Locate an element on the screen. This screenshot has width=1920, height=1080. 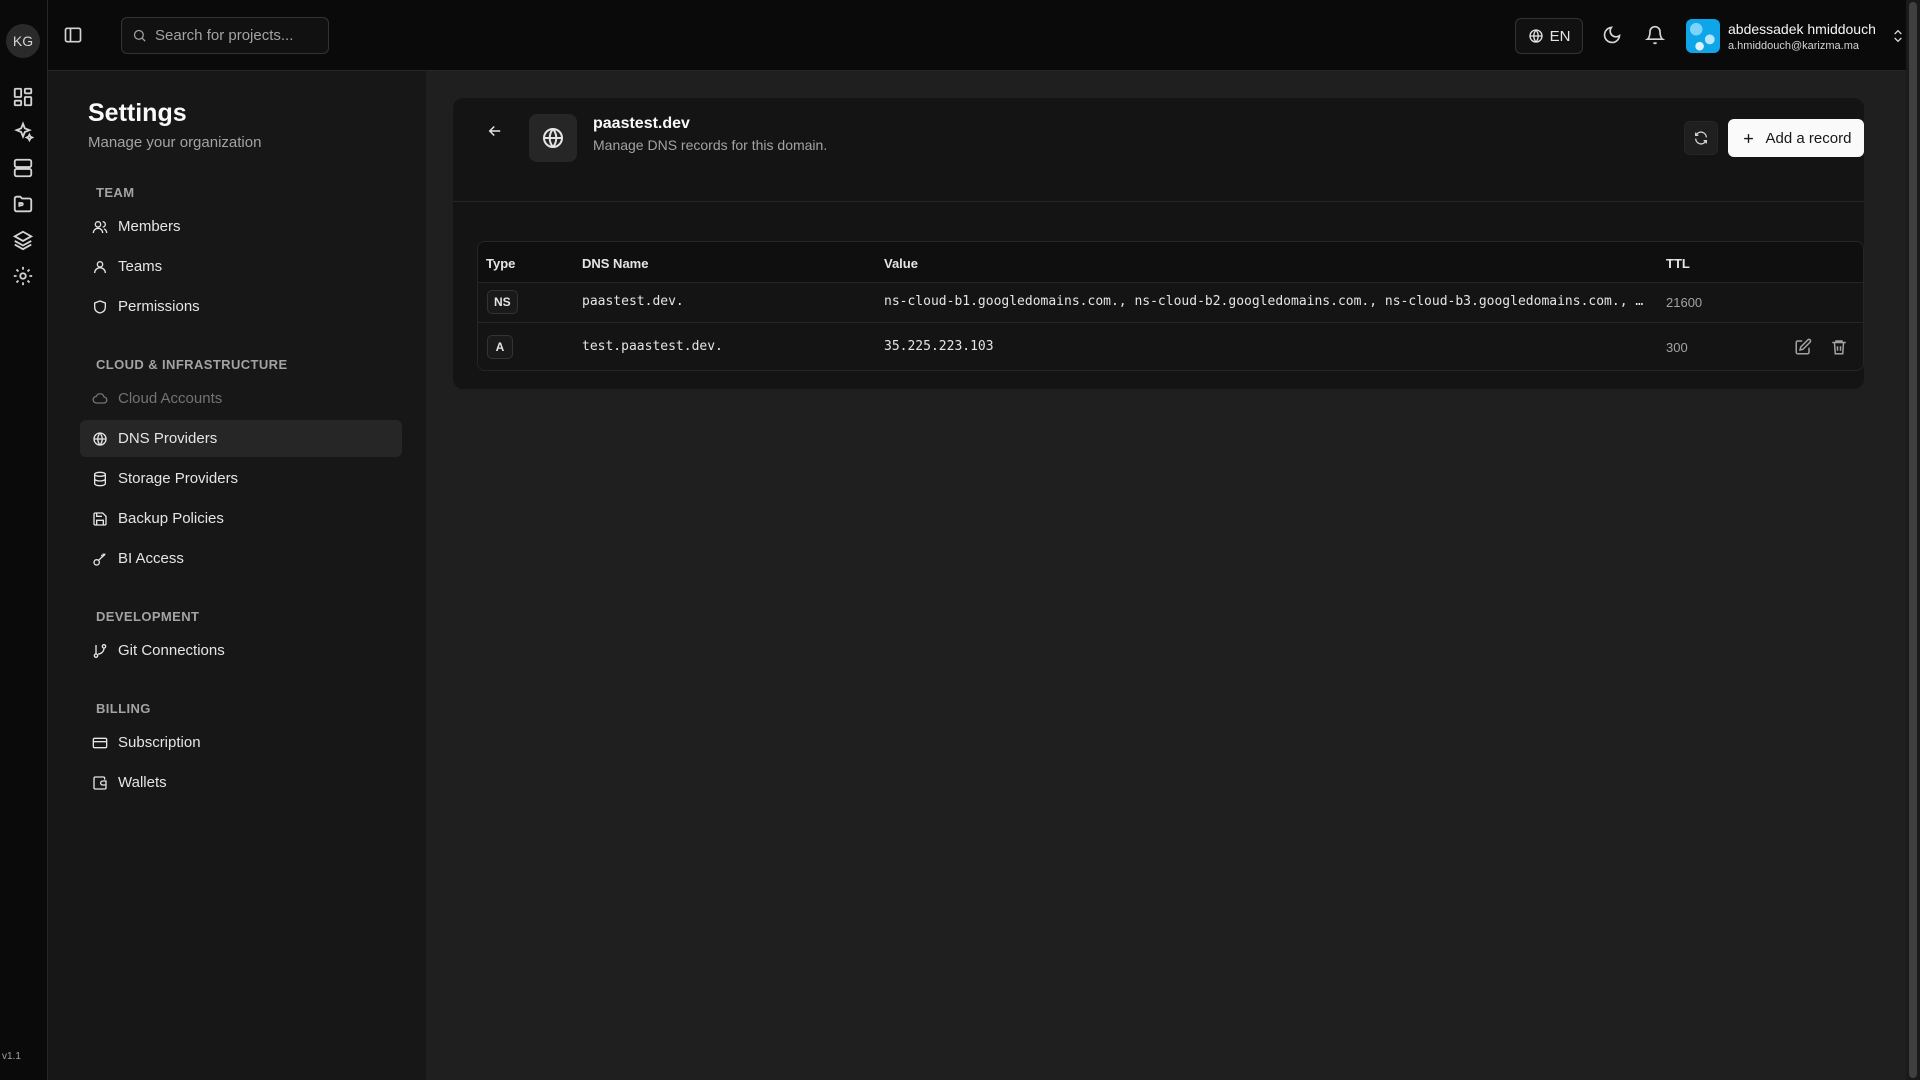
chevrons-up-down-icon is located at coordinates (1898, 36).